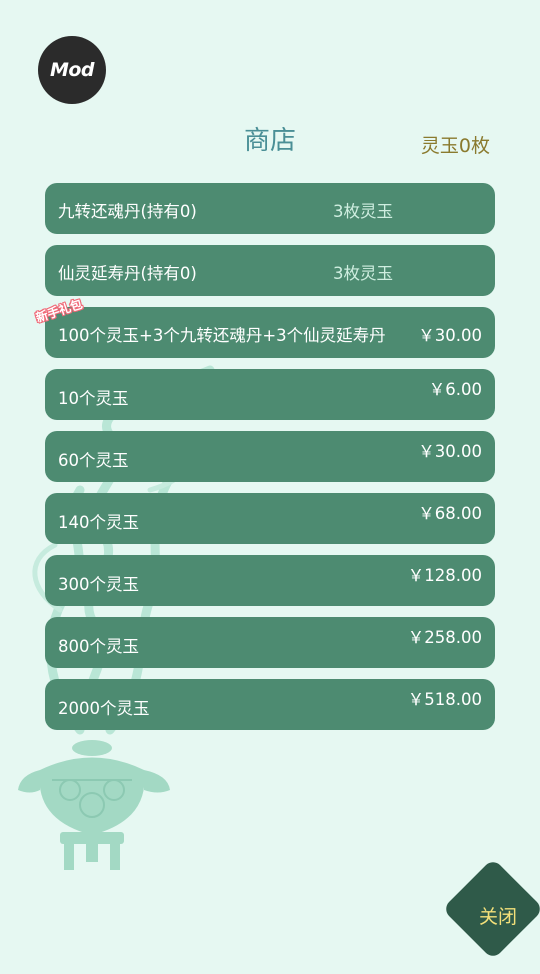 This screenshot has height=974, width=540. What do you see at coordinates (270, 580) in the screenshot?
I see `shop-item-jade-300: 300个灵玉 ￥128.00` at bounding box center [270, 580].